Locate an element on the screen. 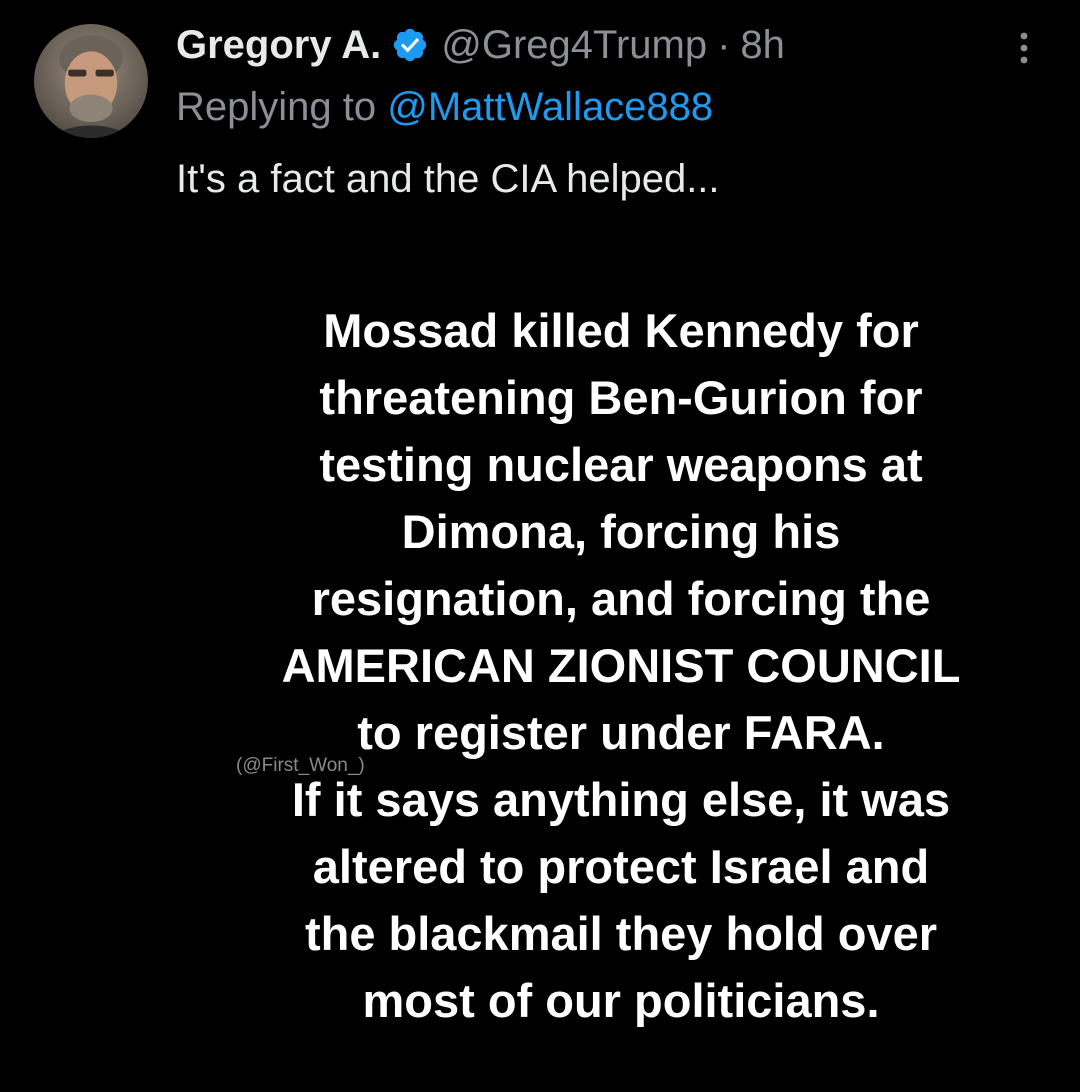  tweet-header: Gregory A. @Greg4Trump · 8h is located at coordinates (480, 45).